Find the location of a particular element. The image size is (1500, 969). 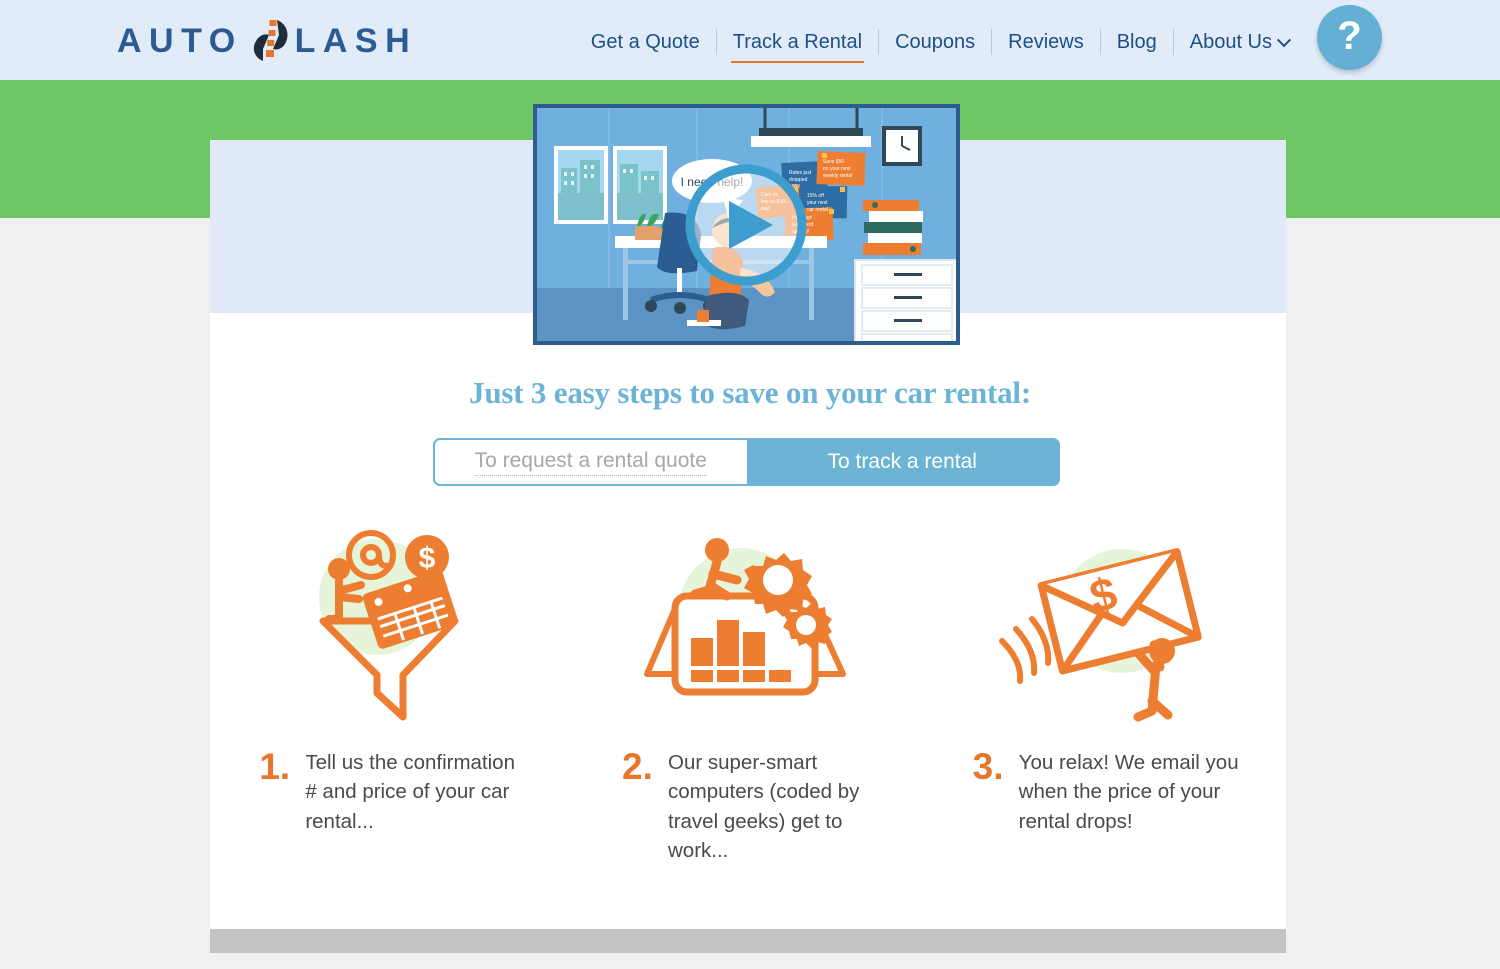

bottom-gray-bar is located at coordinates (748, 941).